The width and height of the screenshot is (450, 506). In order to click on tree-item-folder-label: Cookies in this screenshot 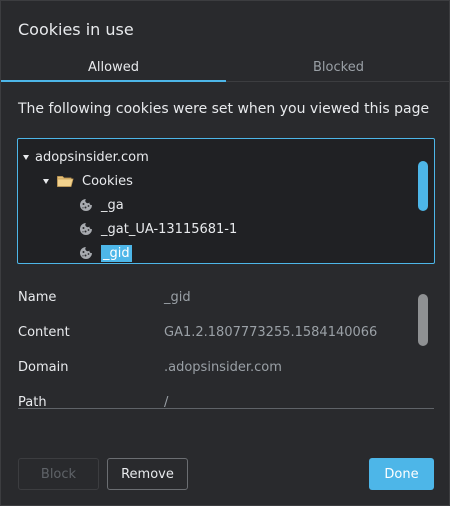, I will do `click(107, 181)`.